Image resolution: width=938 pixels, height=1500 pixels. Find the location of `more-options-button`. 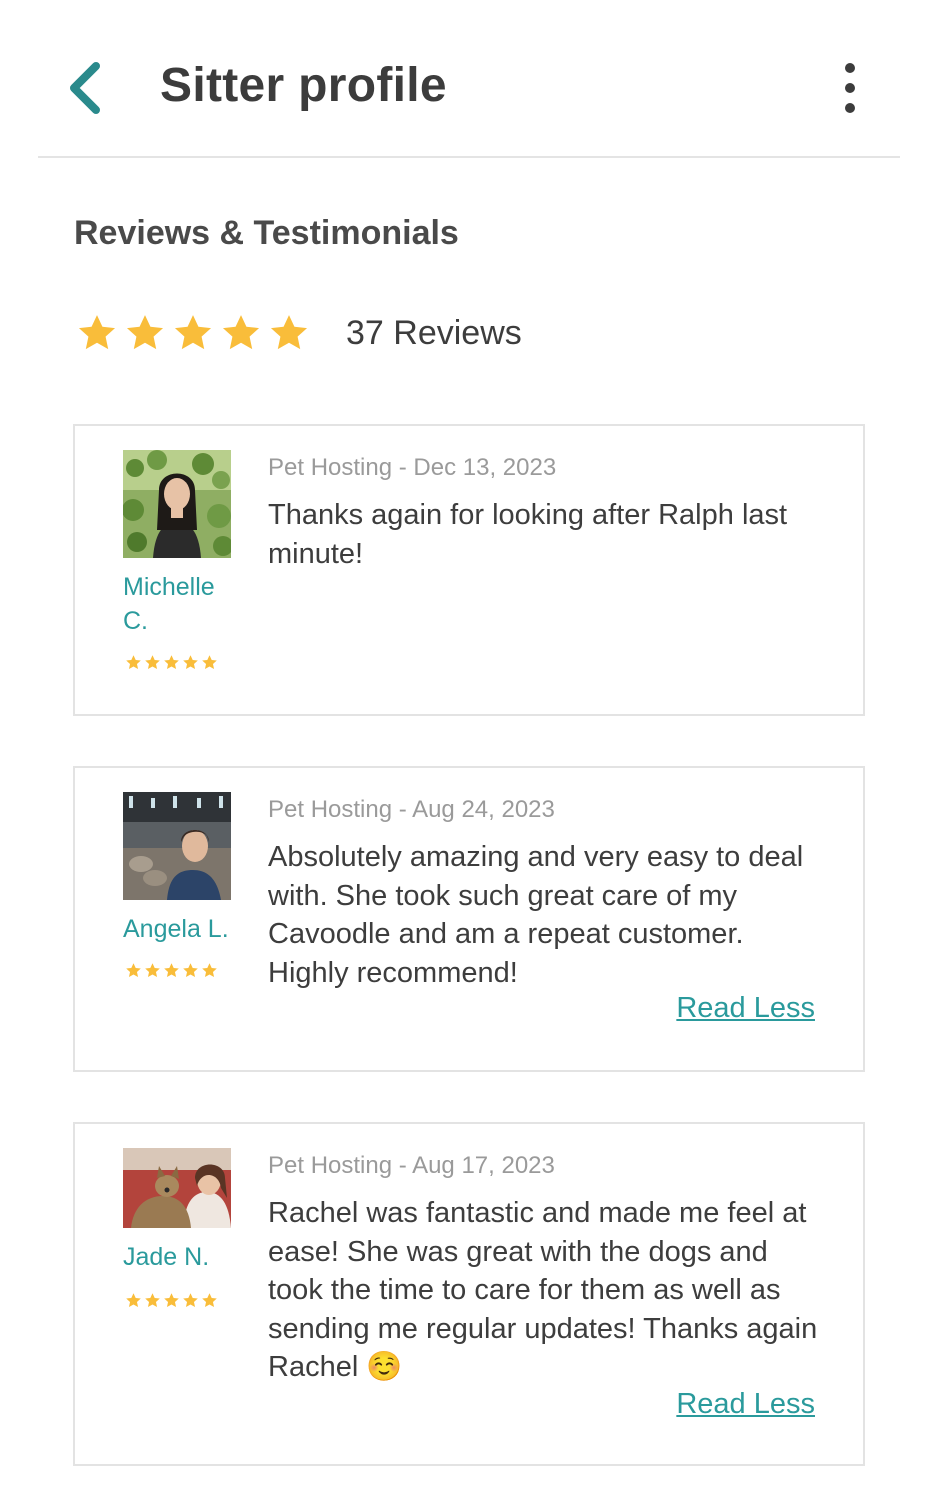

more-options-button is located at coordinates (850, 88).